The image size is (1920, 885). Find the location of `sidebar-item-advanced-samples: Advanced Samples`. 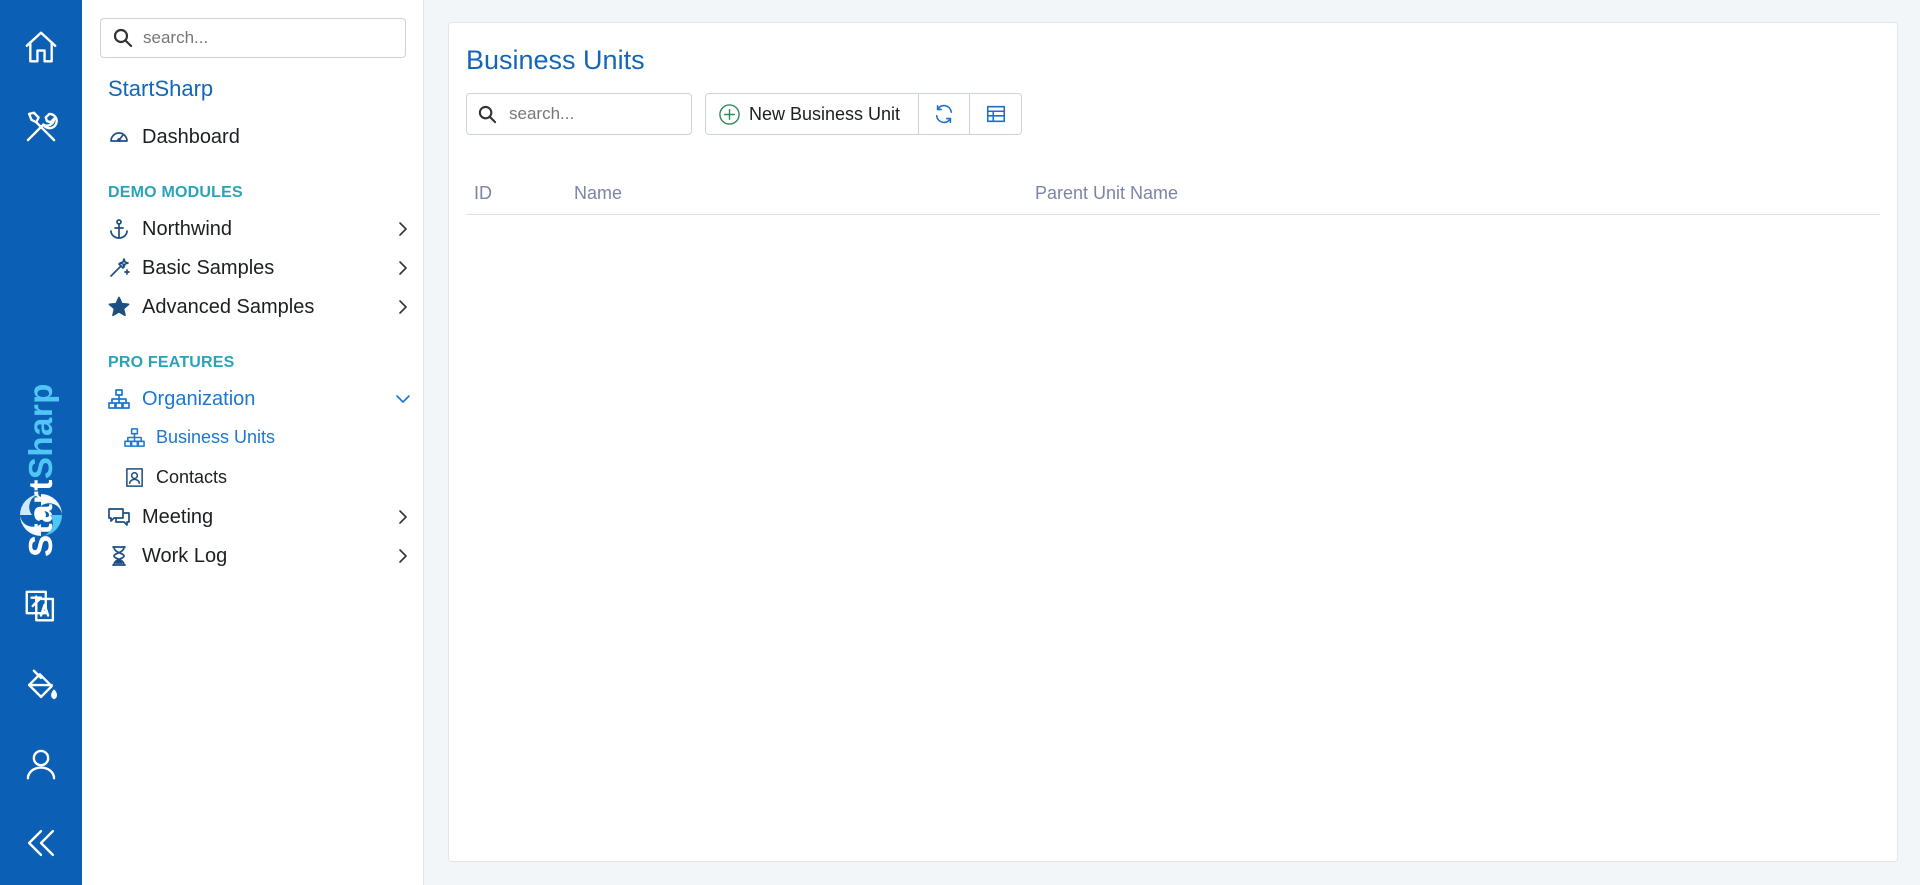

sidebar-item-advanced-samples: Advanced Samples is located at coordinates (256, 307).